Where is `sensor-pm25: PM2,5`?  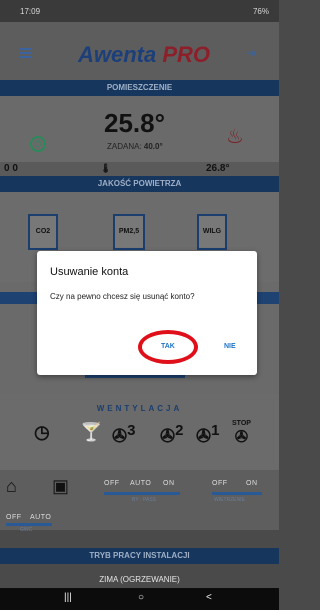 sensor-pm25: PM2,5 is located at coordinates (129, 232).